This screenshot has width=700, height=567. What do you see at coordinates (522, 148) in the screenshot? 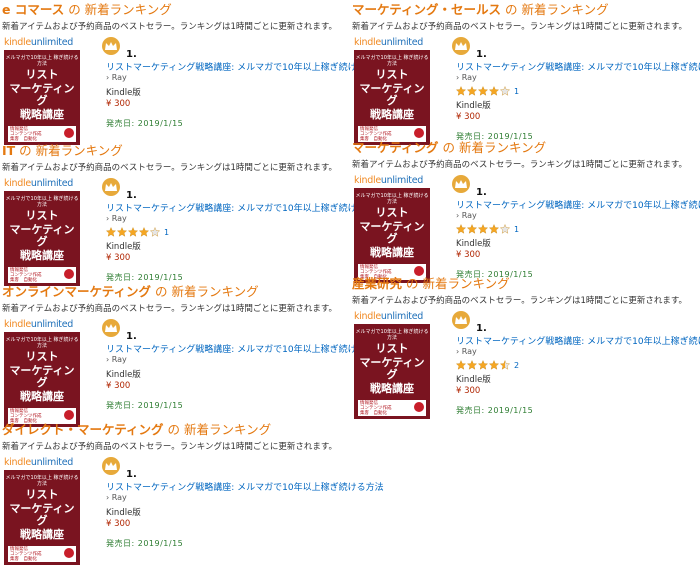
I see `panel-title: マーケティング の 新着ランキング` at bounding box center [522, 148].